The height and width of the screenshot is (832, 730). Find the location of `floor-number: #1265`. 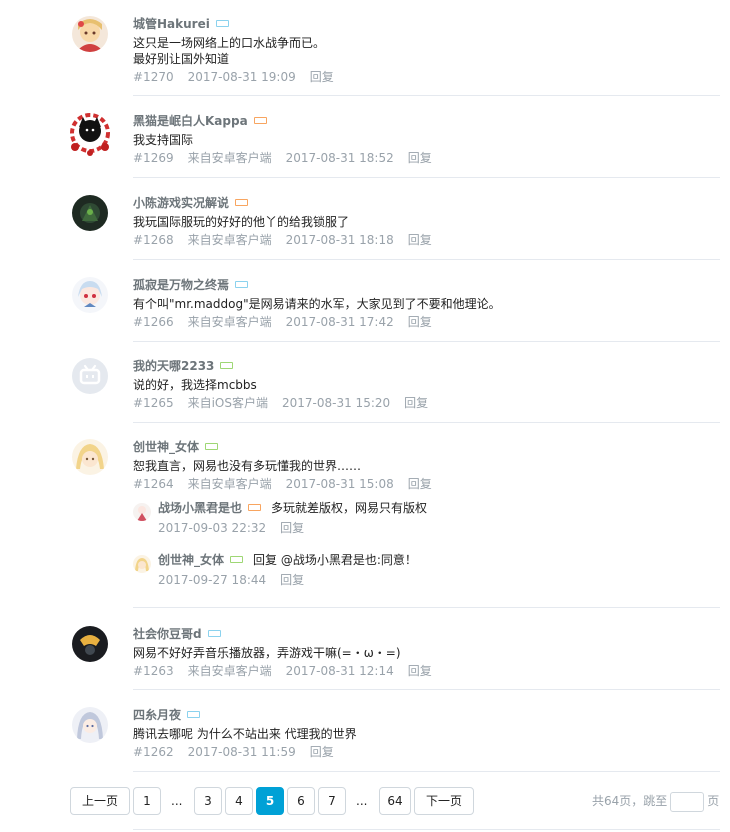

floor-number: #1265 is located at coordinates (153, 403).